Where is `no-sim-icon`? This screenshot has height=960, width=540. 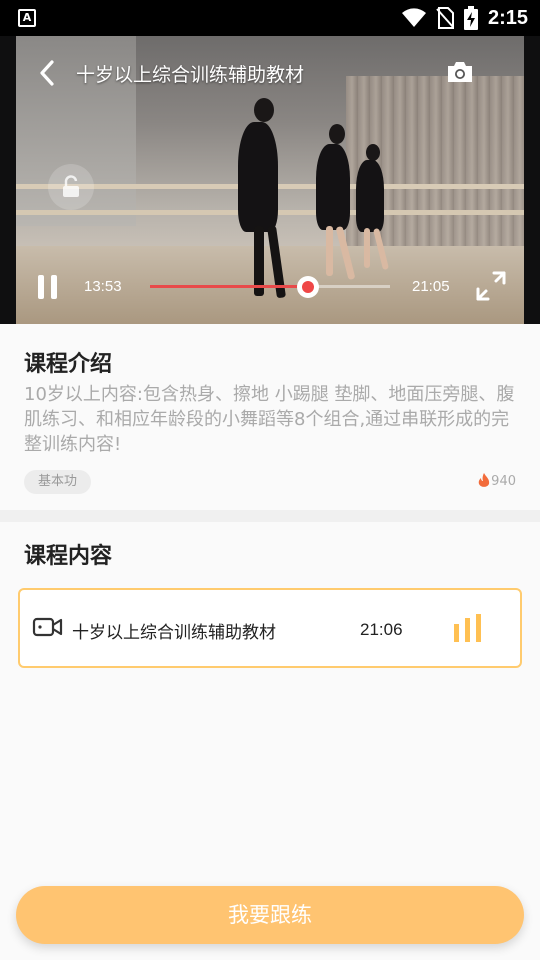
no-sim-icon is located at coordinates (445, 18).